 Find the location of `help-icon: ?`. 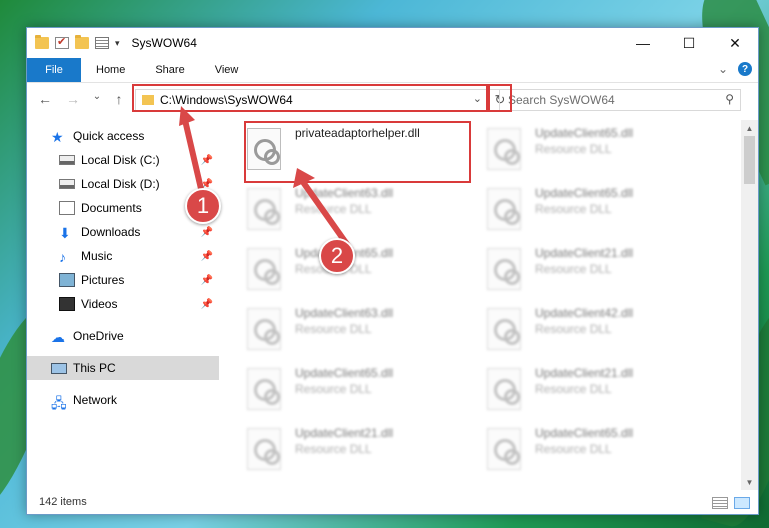

help-icon: ? is located at coordinates (745, 69).